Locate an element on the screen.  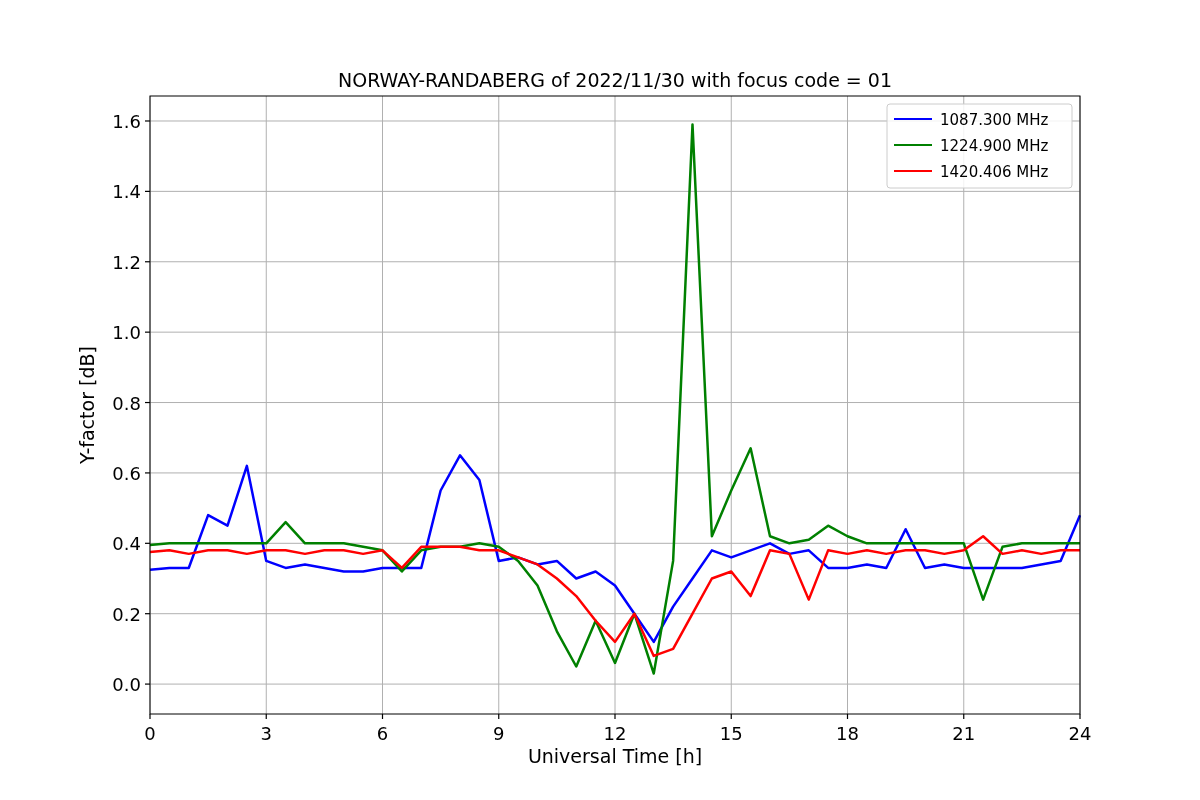
tick-label: 18 is located at coordinates (847, 733).